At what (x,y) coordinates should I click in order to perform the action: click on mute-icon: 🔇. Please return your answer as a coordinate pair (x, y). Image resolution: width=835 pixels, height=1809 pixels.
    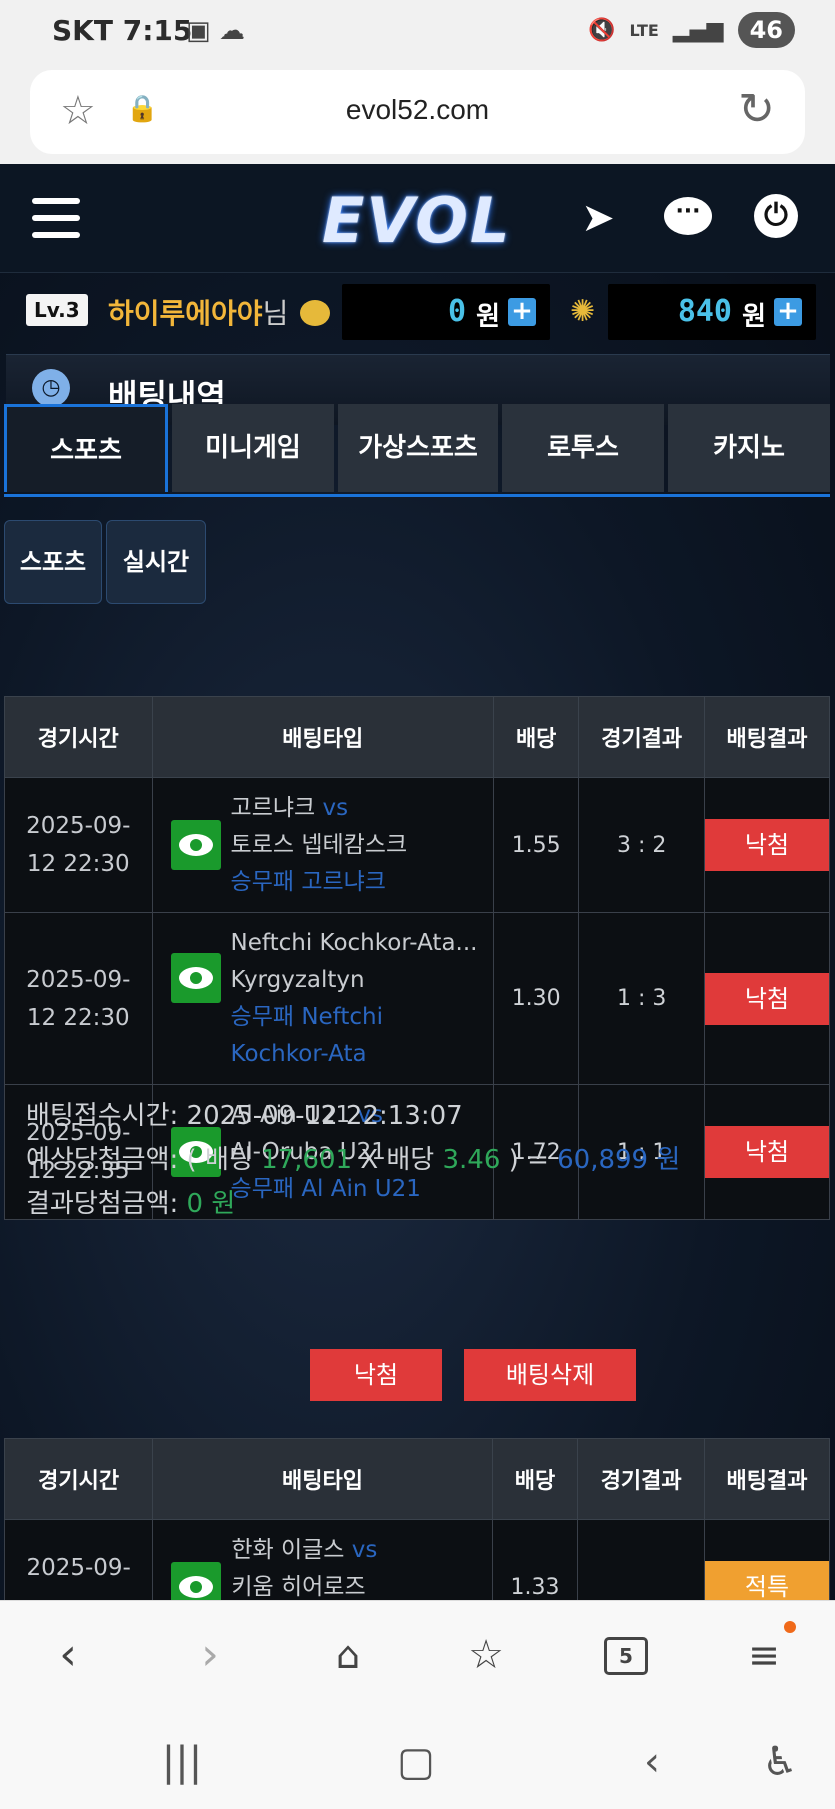
    Looking at the image, I should click on (602, 30).